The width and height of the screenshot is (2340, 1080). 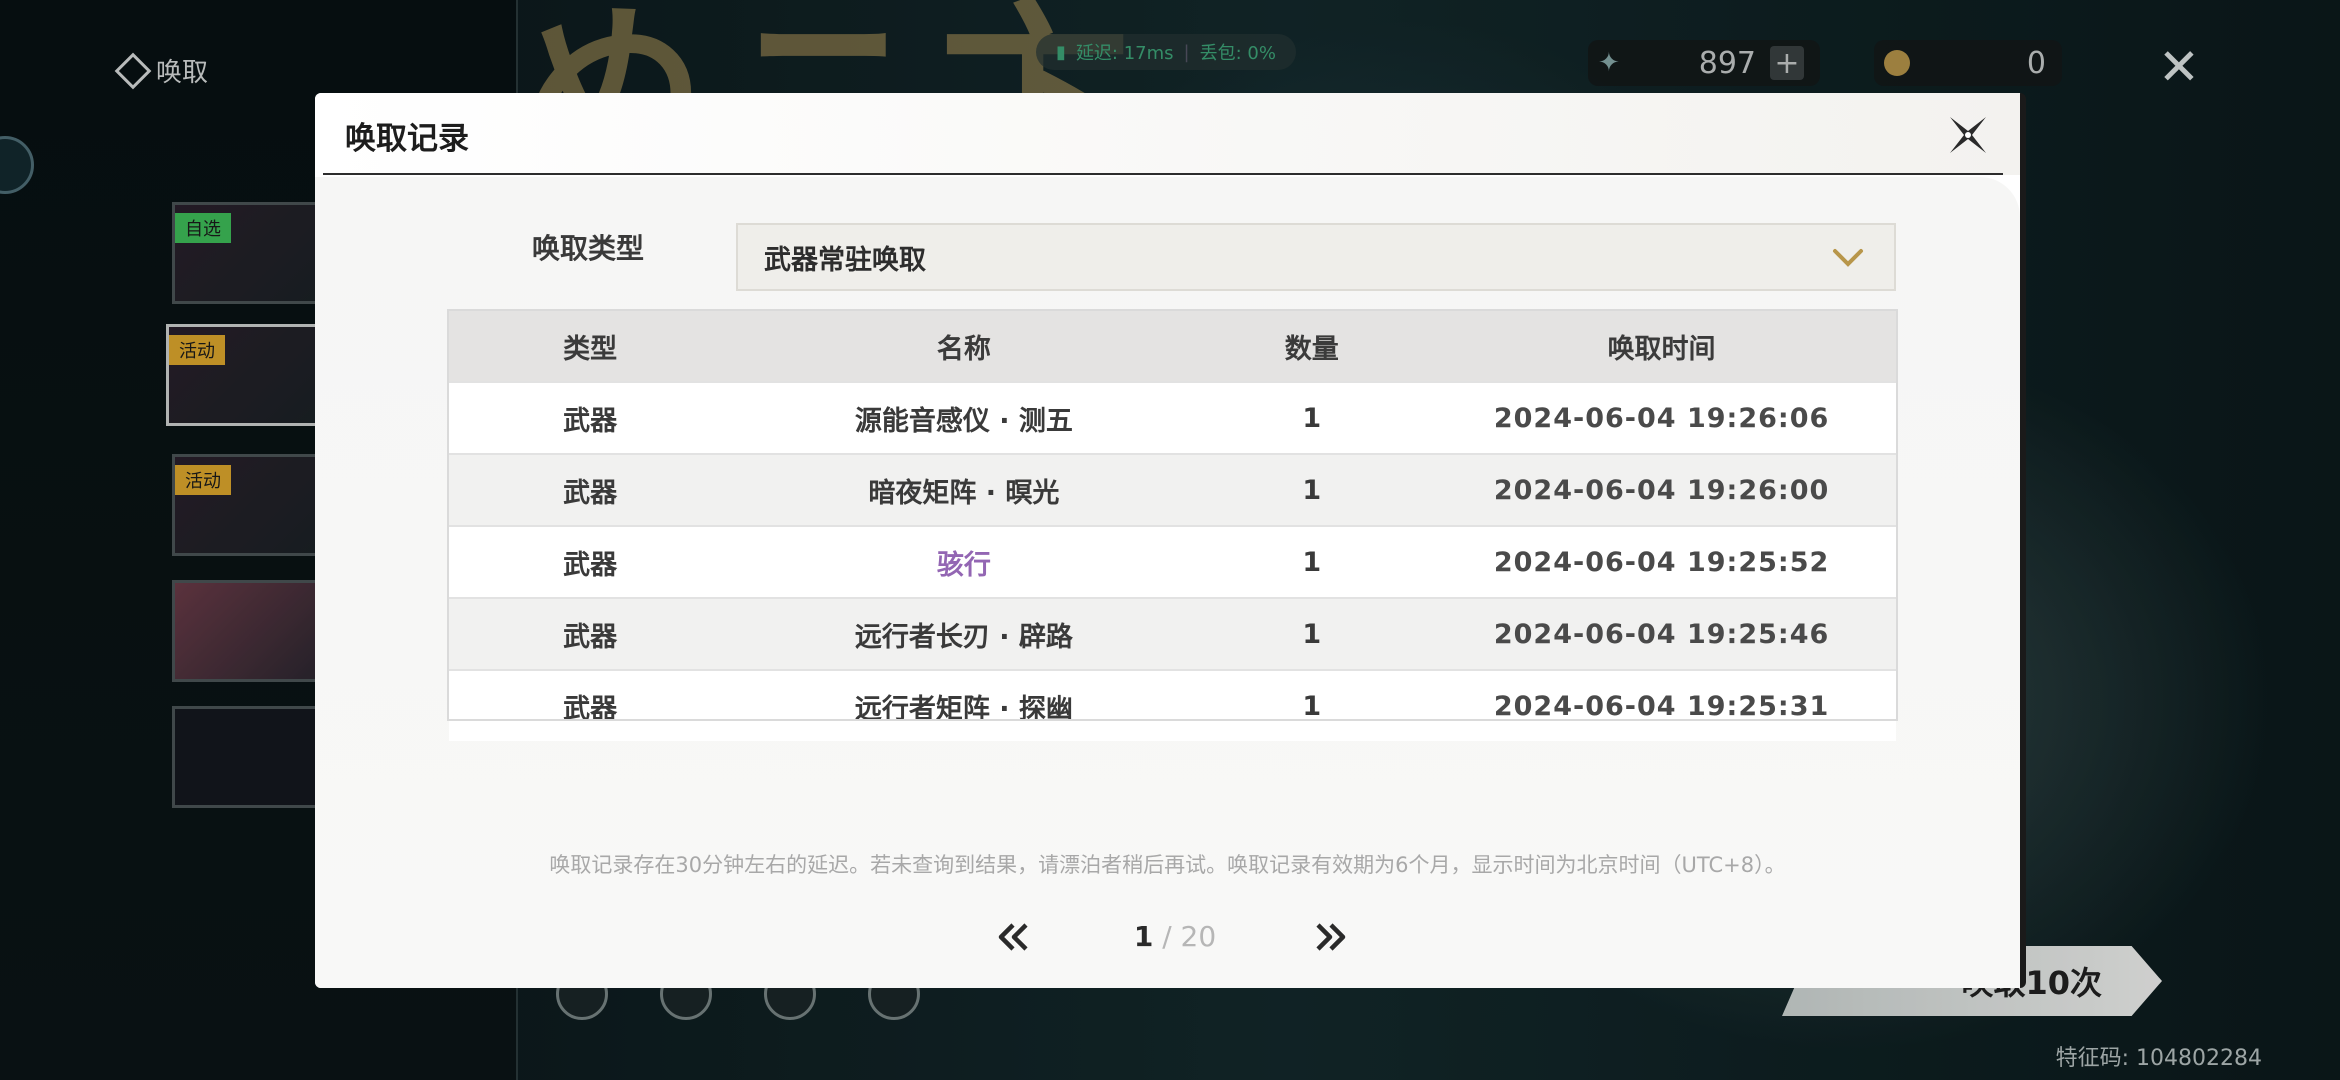 What do you see at coordinates (964, 417) in the screenshot?
I see `cell-name: 源能音感仪 · 测五` at bounding box center [964, 417].